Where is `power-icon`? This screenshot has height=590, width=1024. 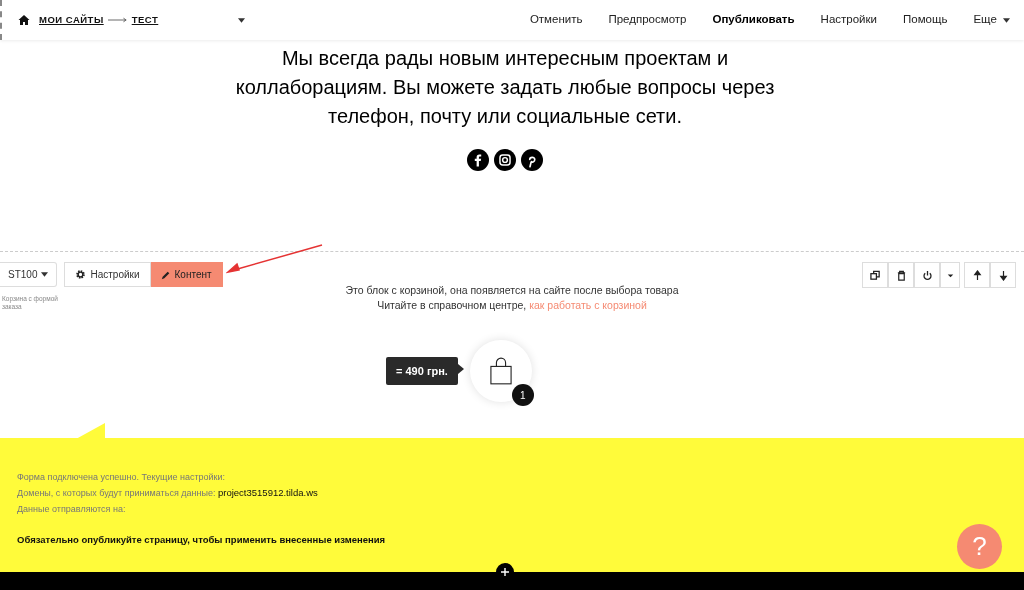
power-icon is located at coordinates (927, 275).